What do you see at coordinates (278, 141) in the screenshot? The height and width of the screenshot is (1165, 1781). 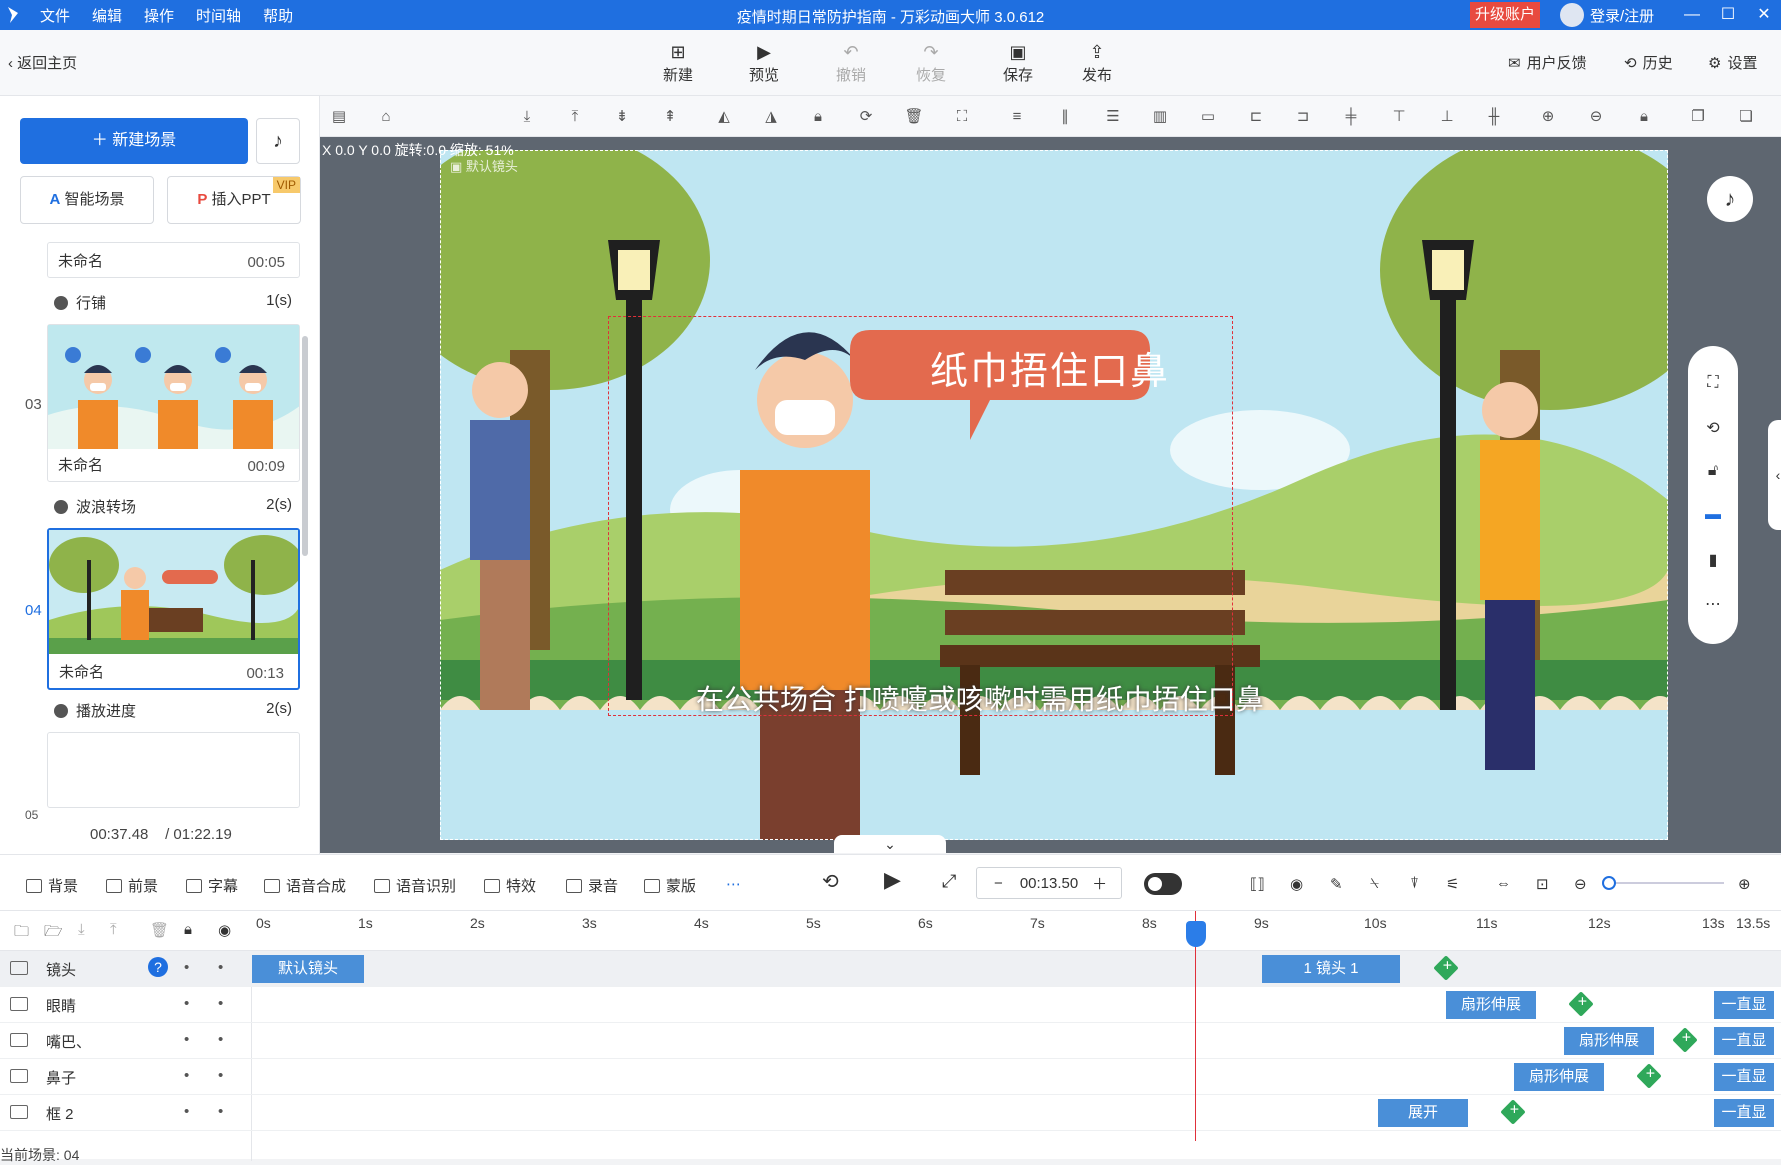 I see `music-note-icon: ♪` at bounding box center [278, 141].